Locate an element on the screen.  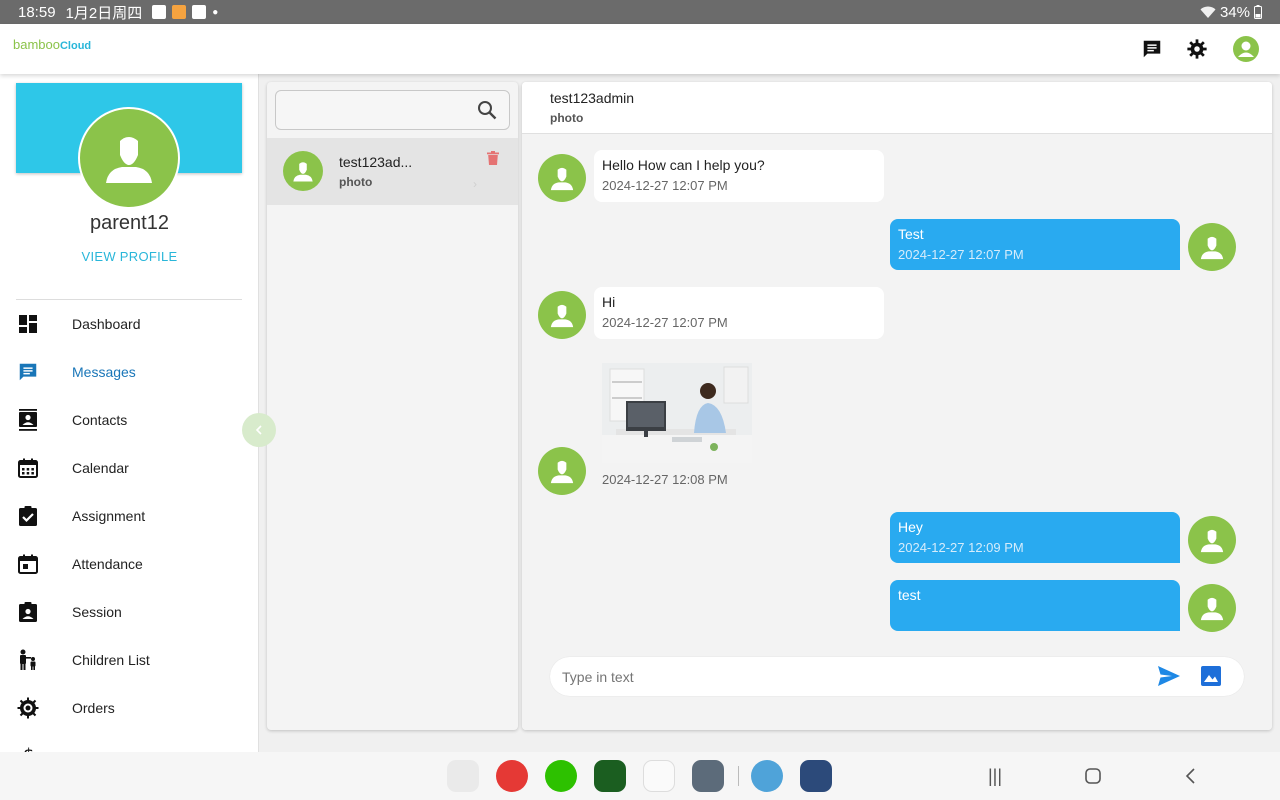
chevron-right-icon: › is located at coordinates (475, 184).